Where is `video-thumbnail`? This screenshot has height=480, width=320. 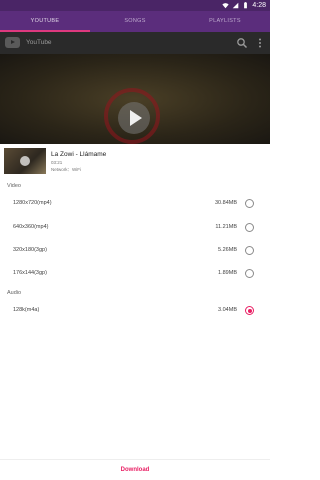
video-thumbnail is located at coordinates (25, 161).